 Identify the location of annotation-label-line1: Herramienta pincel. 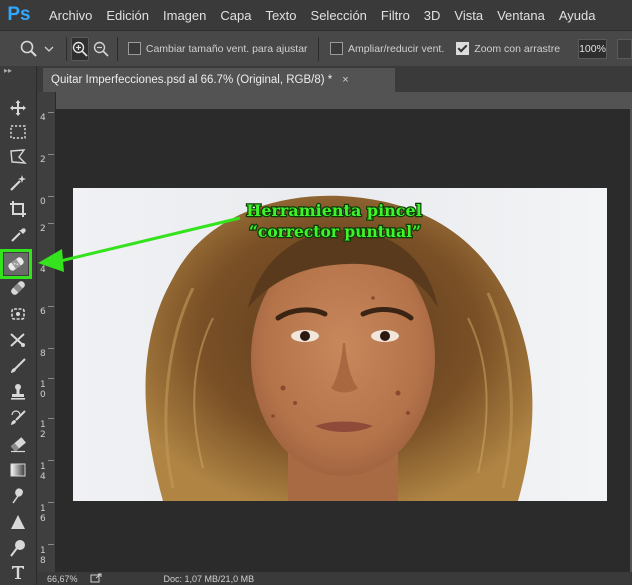
(334, 210).